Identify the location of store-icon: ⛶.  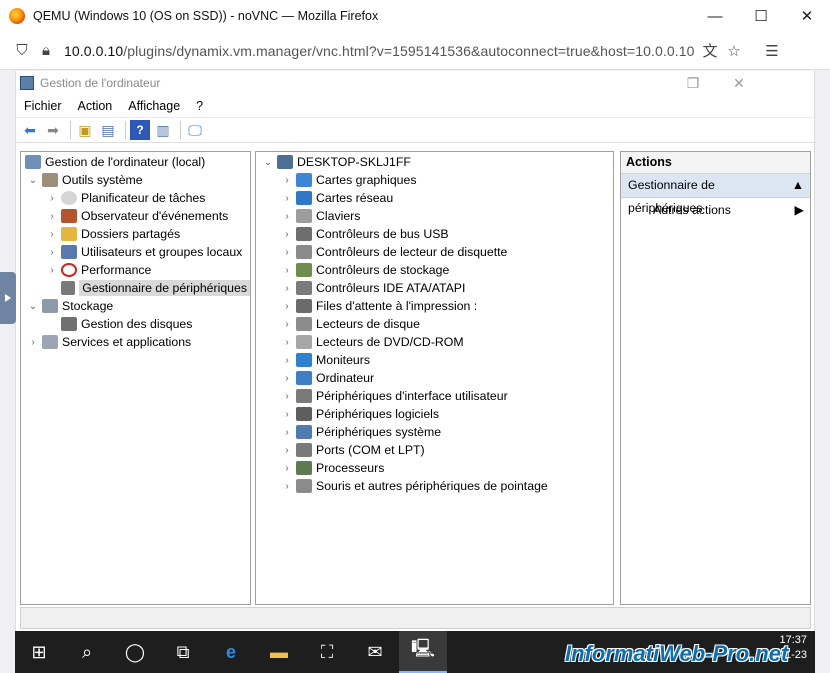
(327, 652).